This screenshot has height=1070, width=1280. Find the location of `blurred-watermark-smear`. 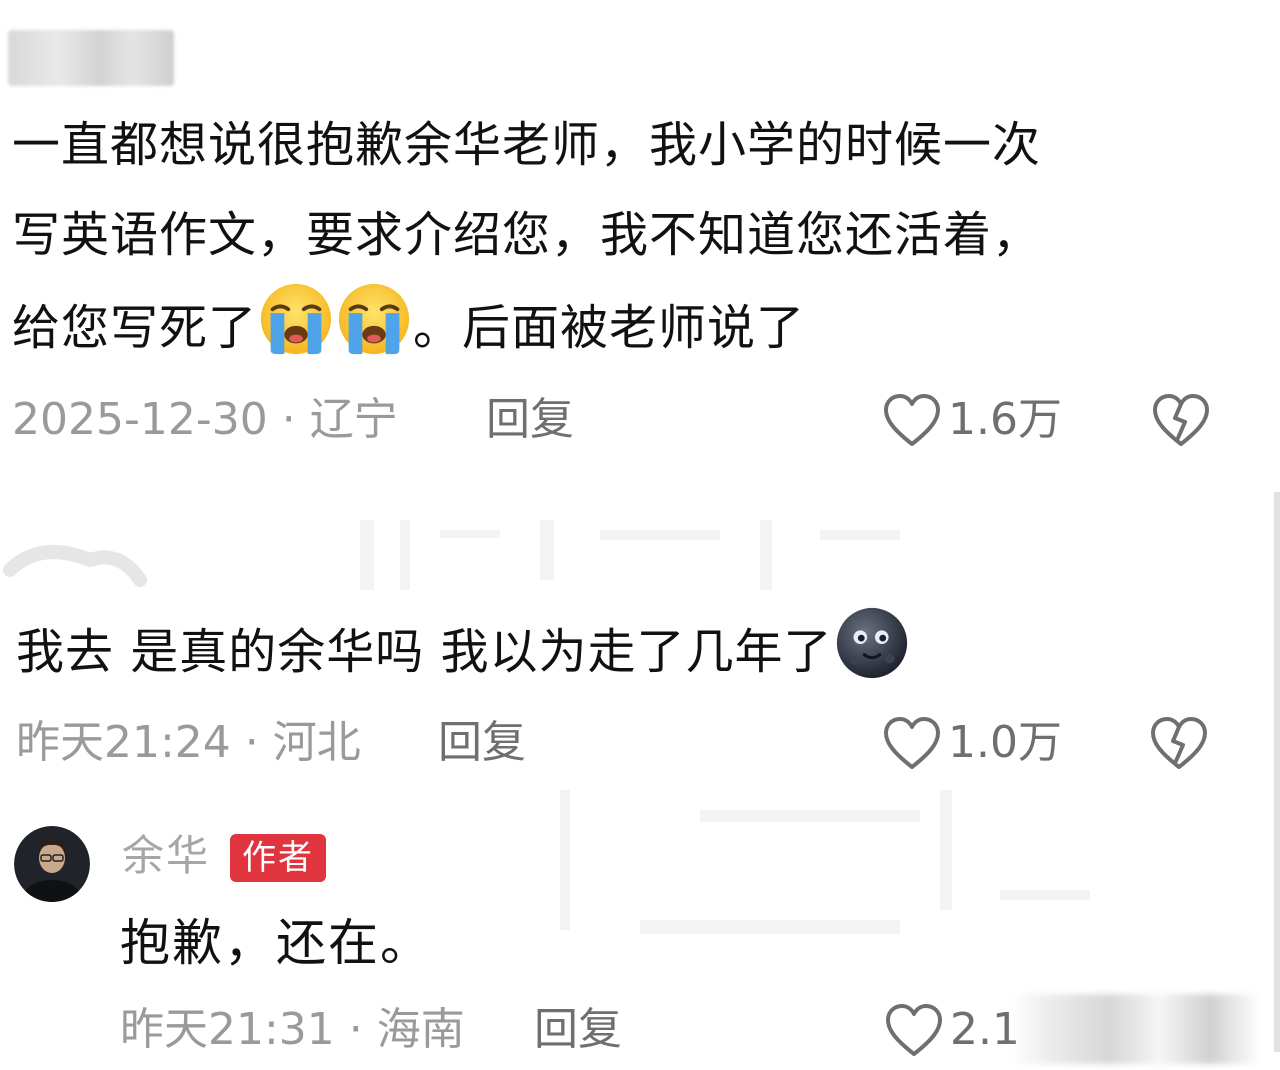

blurred-watermark-smear is located at coordinates (1135, 1029).